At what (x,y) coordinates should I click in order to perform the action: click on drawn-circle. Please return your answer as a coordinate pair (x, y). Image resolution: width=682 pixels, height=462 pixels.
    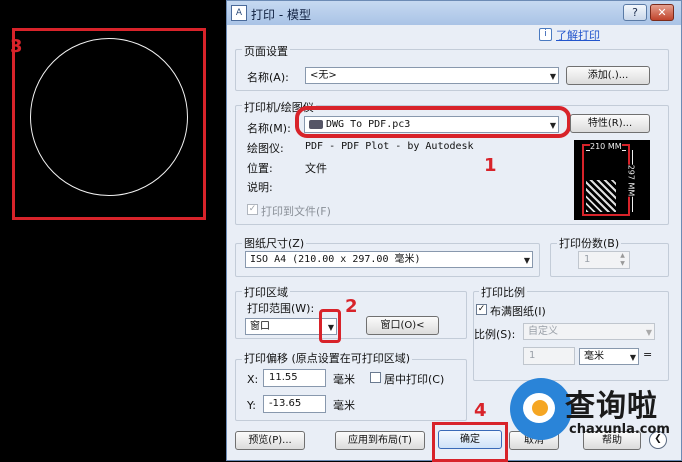
    Looking at the image, I should click on (109, 117).